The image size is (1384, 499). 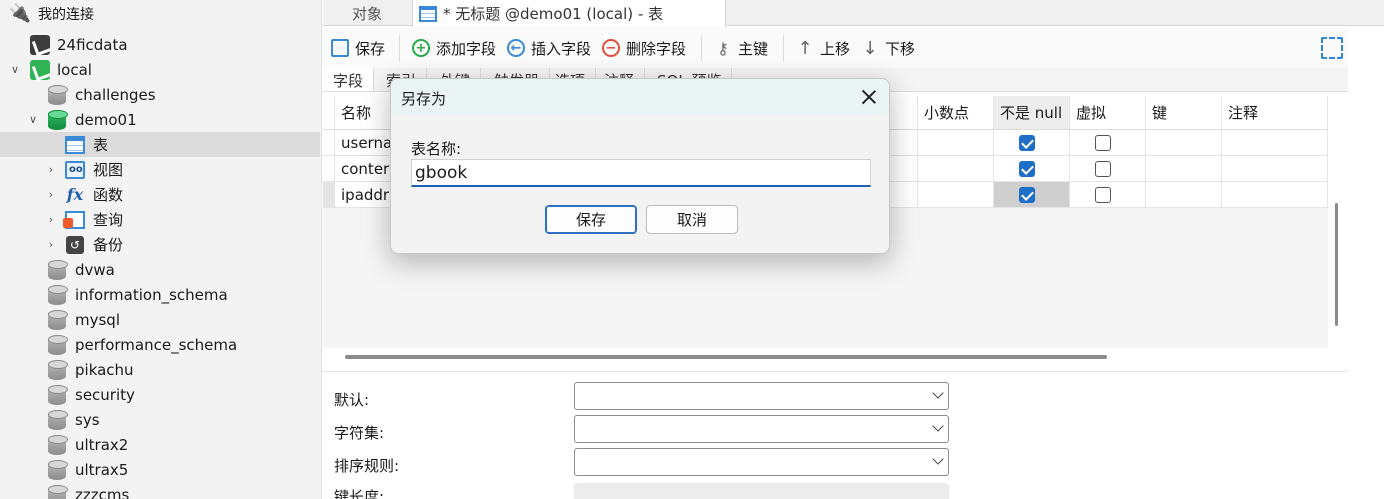 What do you see at coordinates (644, 48) in the screenshot?
I see `delete-field-button: − 删除字段` at bounding box center [644, 48].